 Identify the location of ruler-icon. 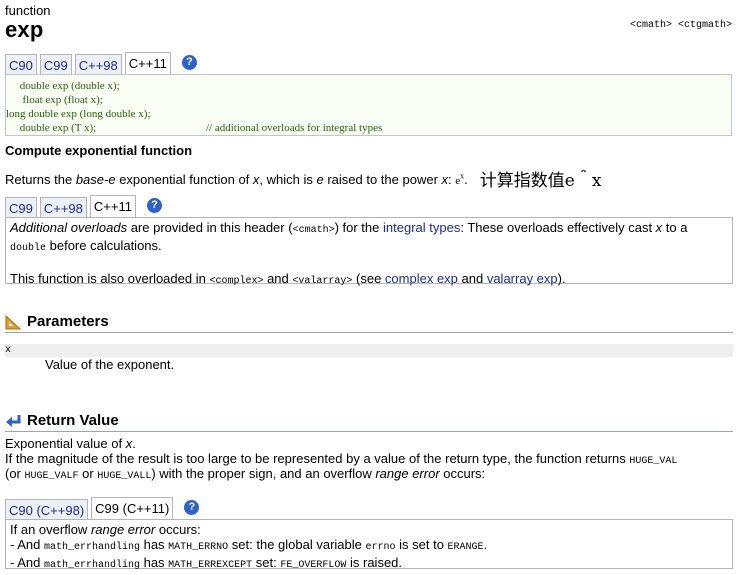
(13, 321).